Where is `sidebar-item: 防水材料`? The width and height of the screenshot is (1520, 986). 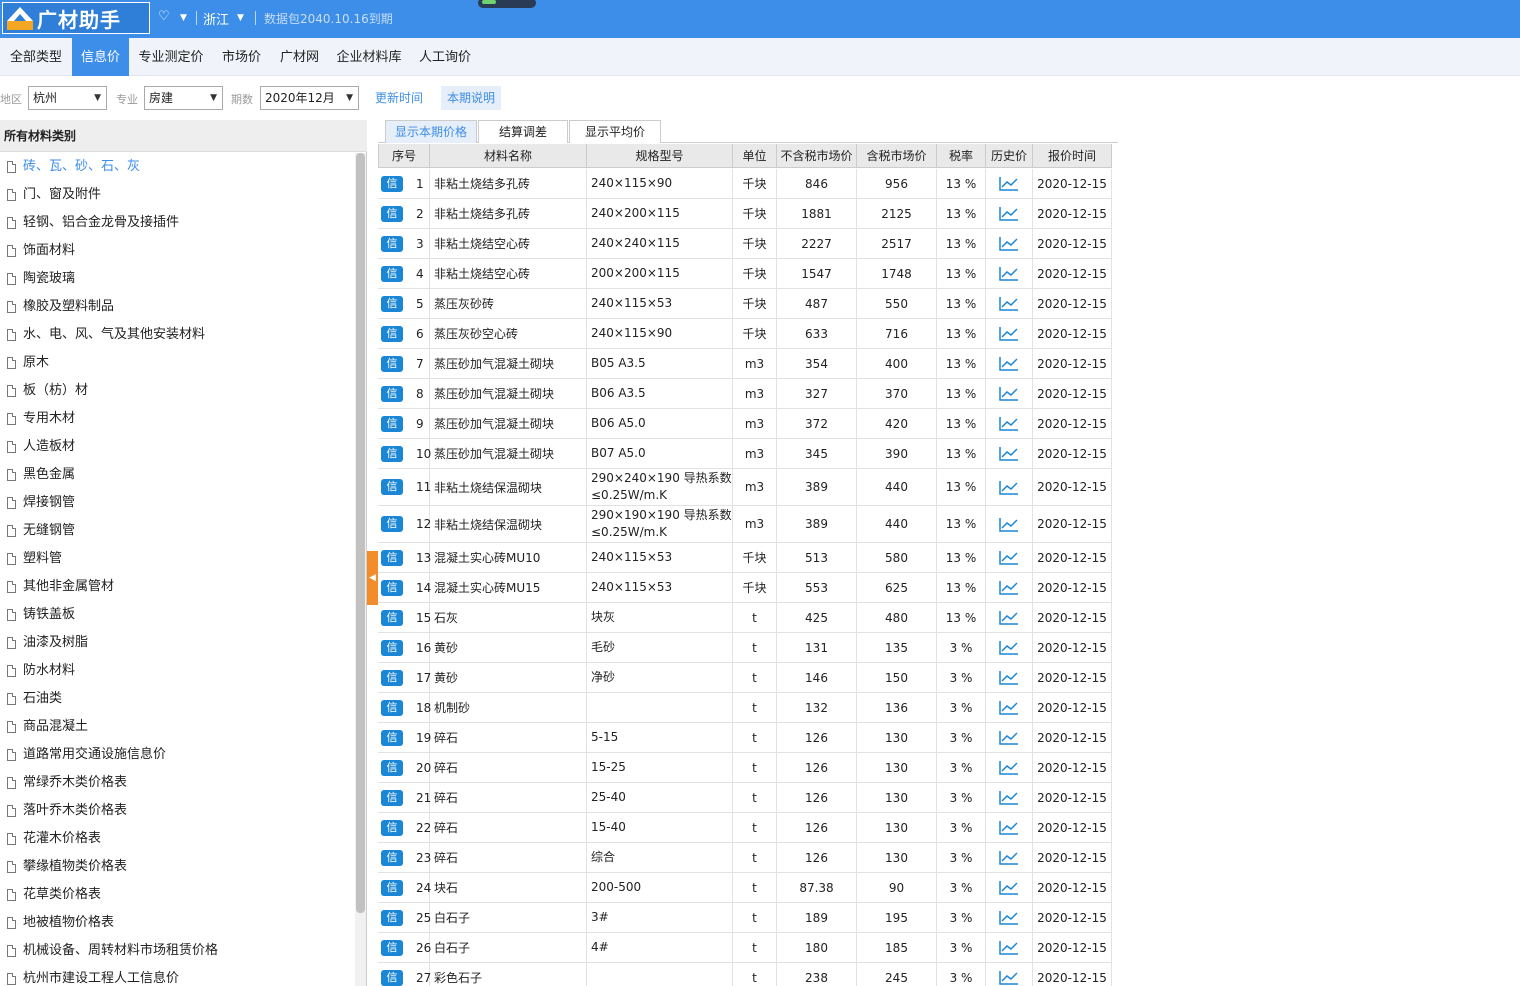
sidebar-item: 防水材料 is located at coordinates (177, 671).